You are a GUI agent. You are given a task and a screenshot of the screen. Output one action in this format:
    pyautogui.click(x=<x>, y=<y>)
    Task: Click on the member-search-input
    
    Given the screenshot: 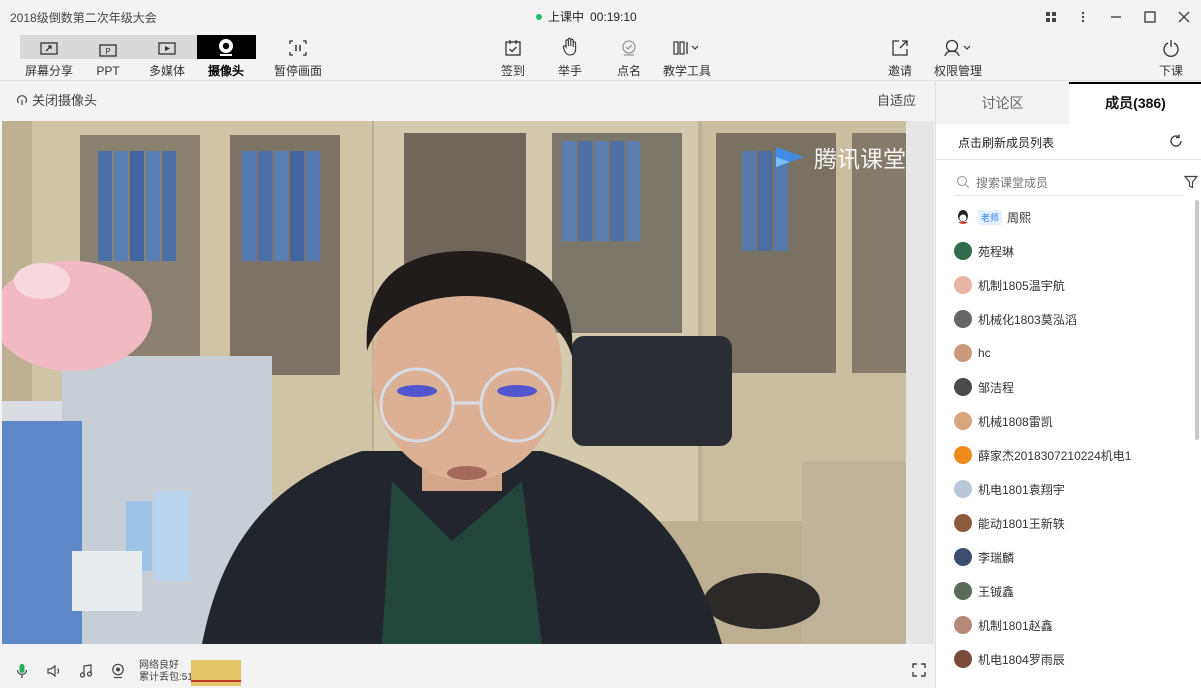 What is the action you would take?
    pyautogui.click(x=1066, y=183)
    